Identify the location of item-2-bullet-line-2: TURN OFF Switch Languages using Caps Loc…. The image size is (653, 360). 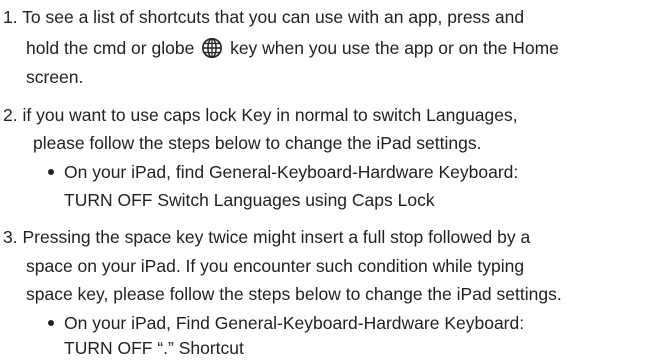
(249, 200).